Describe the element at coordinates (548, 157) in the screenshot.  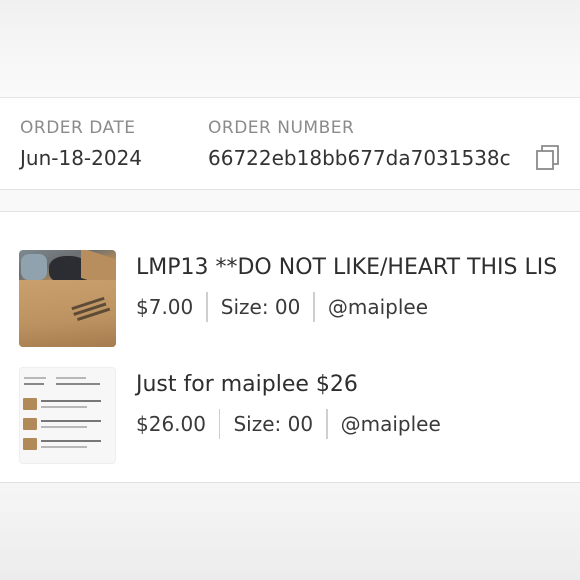
I see `copy-icon` at that location.